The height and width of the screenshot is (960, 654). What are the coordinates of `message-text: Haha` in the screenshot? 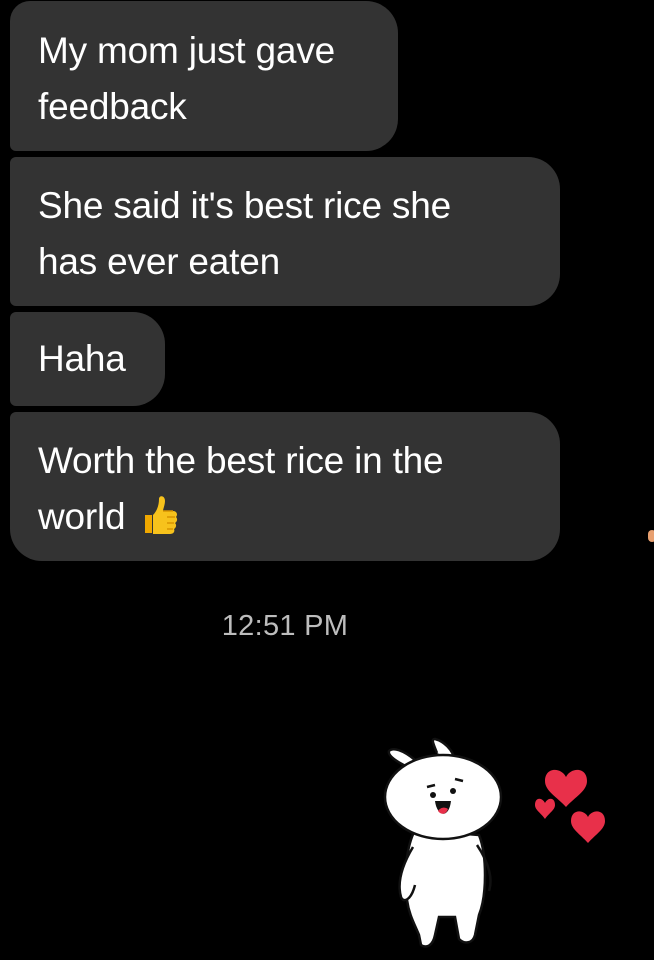 It's located at (82, 358).